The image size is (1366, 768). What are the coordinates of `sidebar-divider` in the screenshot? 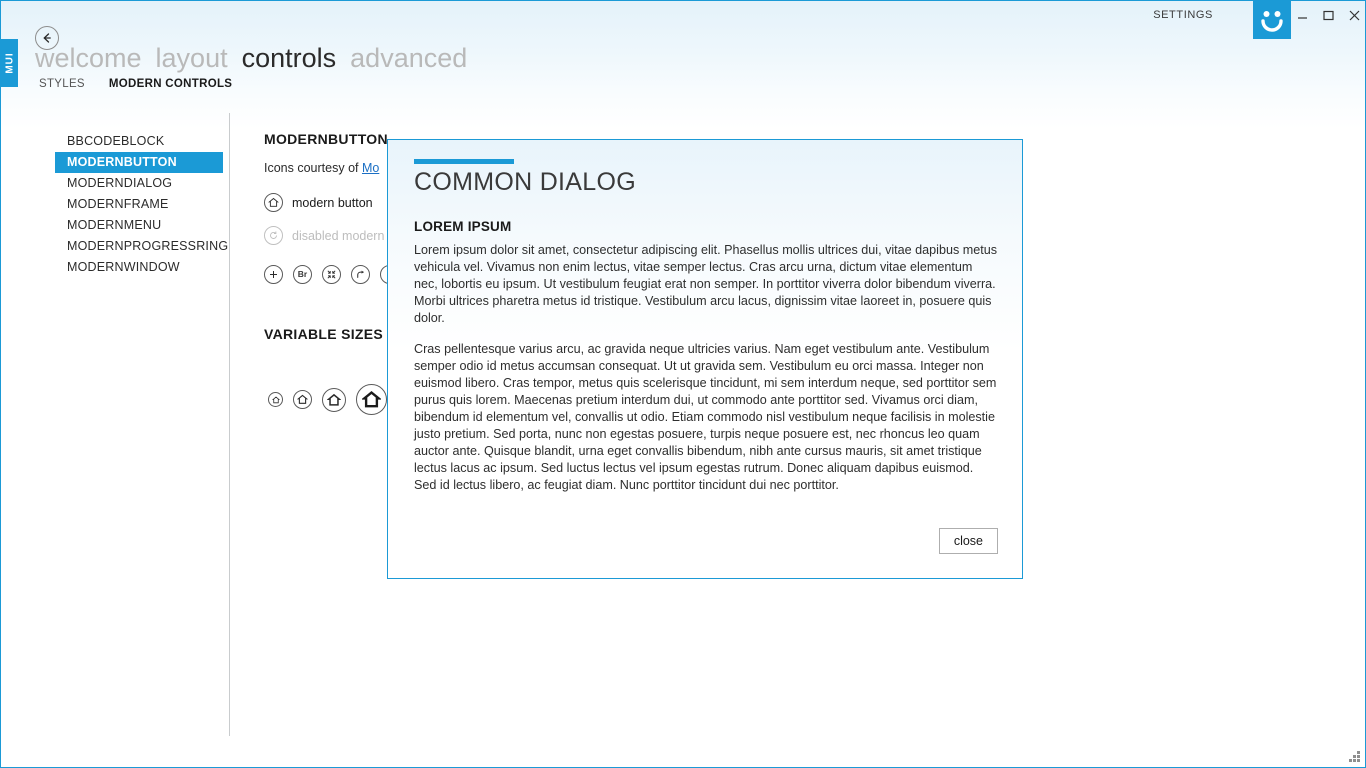 It's located at (229, 424).